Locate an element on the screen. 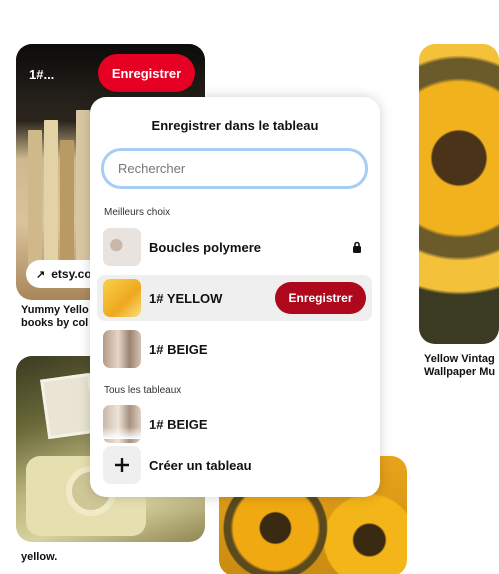 This screenshot has width=499, height=574. board-name: 1# BEIGE is located at coordinates (178, 349).